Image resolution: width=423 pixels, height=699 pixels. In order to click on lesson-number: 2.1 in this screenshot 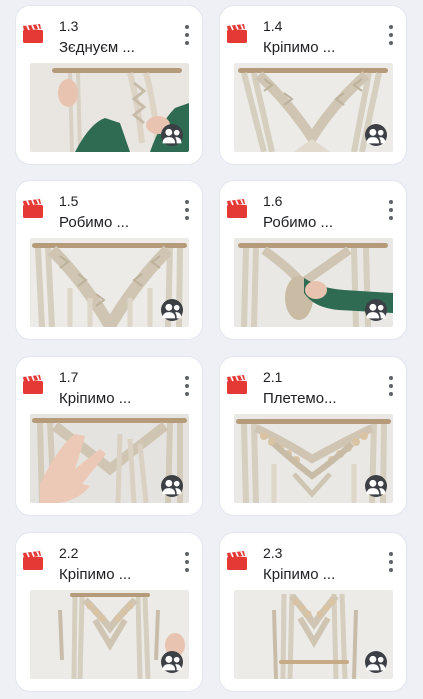, I will do `click(273, 377)`.